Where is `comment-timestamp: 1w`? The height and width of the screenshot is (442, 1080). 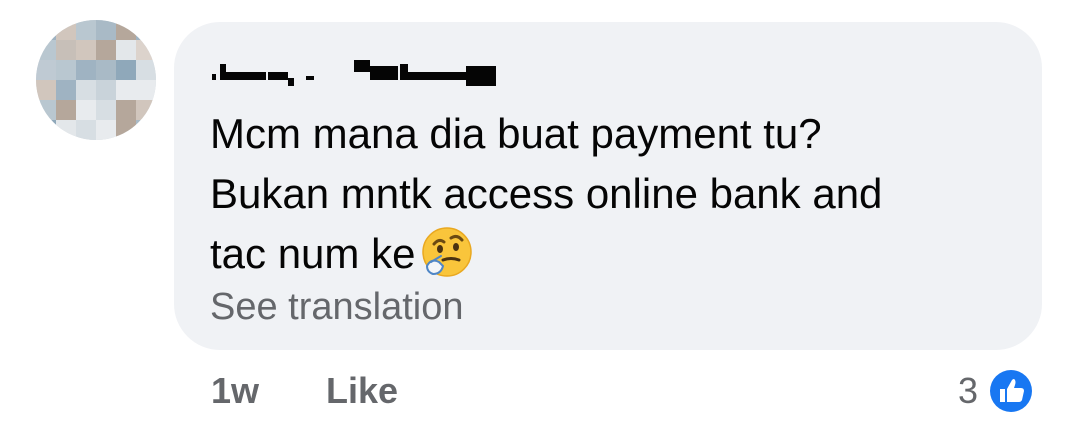
comment-timestamp: 1w is located at coordinates (235, 391).